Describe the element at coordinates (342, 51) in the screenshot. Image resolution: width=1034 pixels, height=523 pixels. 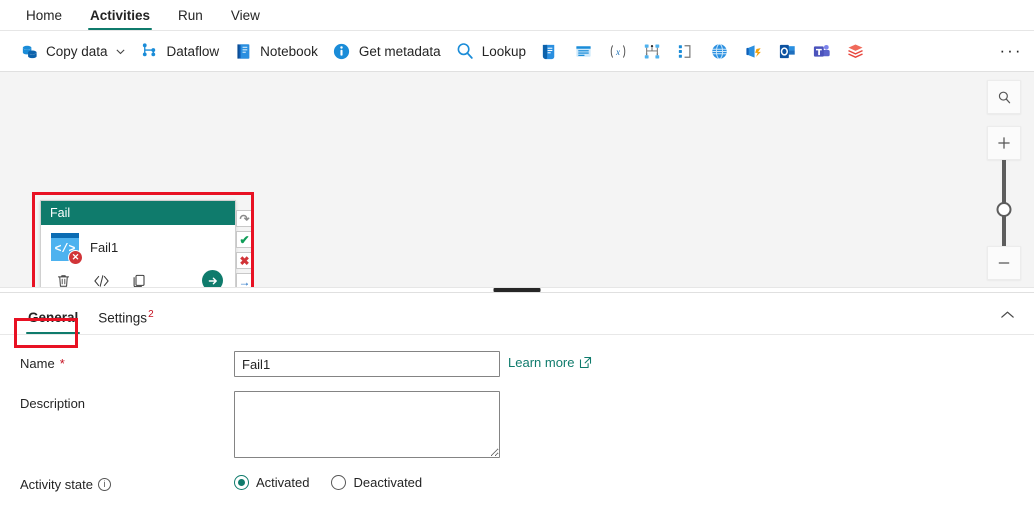
I see `get-metadata-icon` at that location.